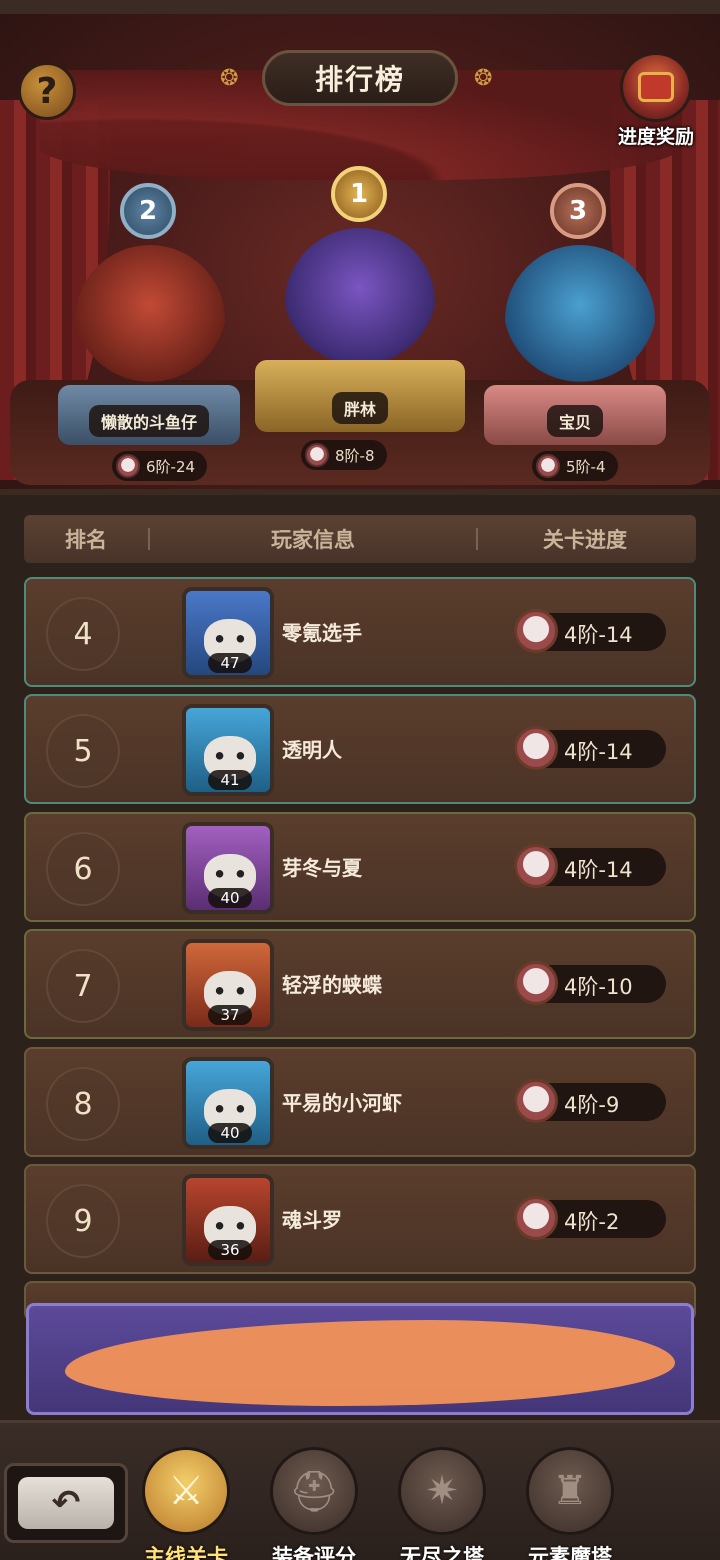 This screenshot has width=720, height=1560. What do you see at coordinates (574, 421) in the screenshot?
I see `podium-name: 宝贝` at bounding box center [574, 421].